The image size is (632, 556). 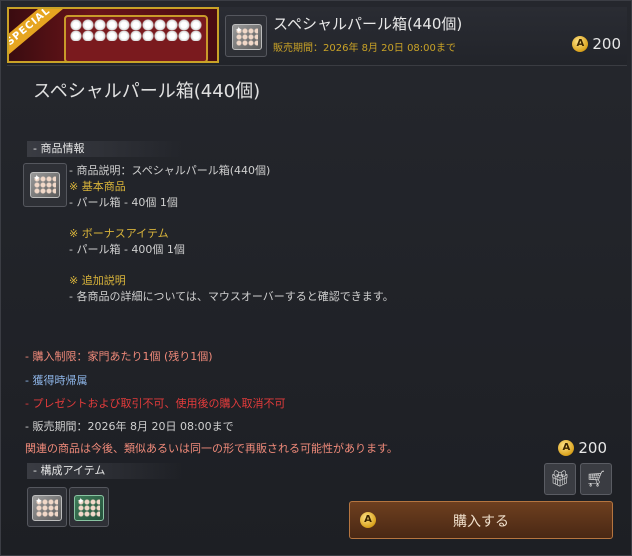 What do you see at coordinates (246, 36) in the screenshot?
I see `item-icon: ✦` at bounding box center [246, 36].